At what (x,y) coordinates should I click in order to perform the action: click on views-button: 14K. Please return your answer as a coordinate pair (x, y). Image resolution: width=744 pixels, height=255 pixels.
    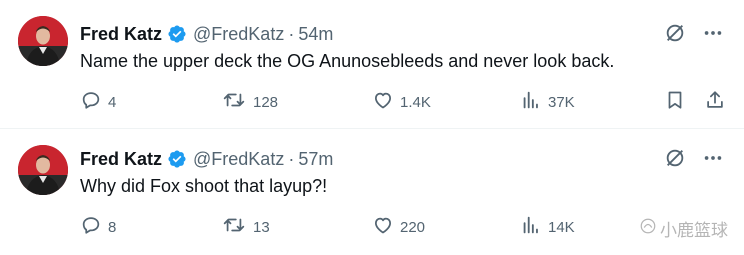
    Looking at the image, I should click on (547, 227).